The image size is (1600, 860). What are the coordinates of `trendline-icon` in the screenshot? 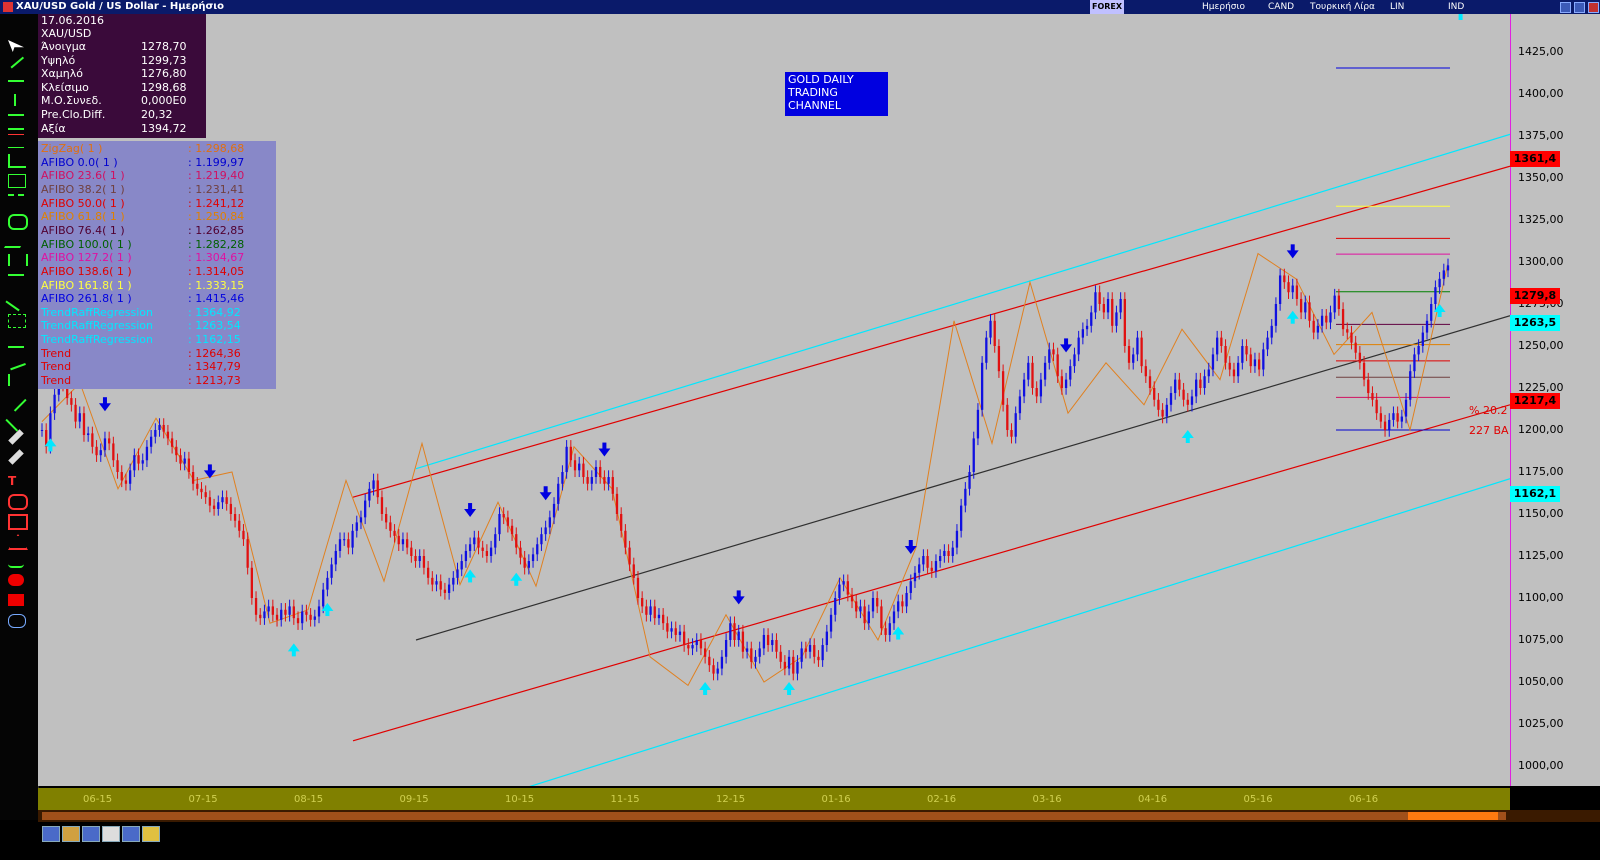 It's located at (16, 61).